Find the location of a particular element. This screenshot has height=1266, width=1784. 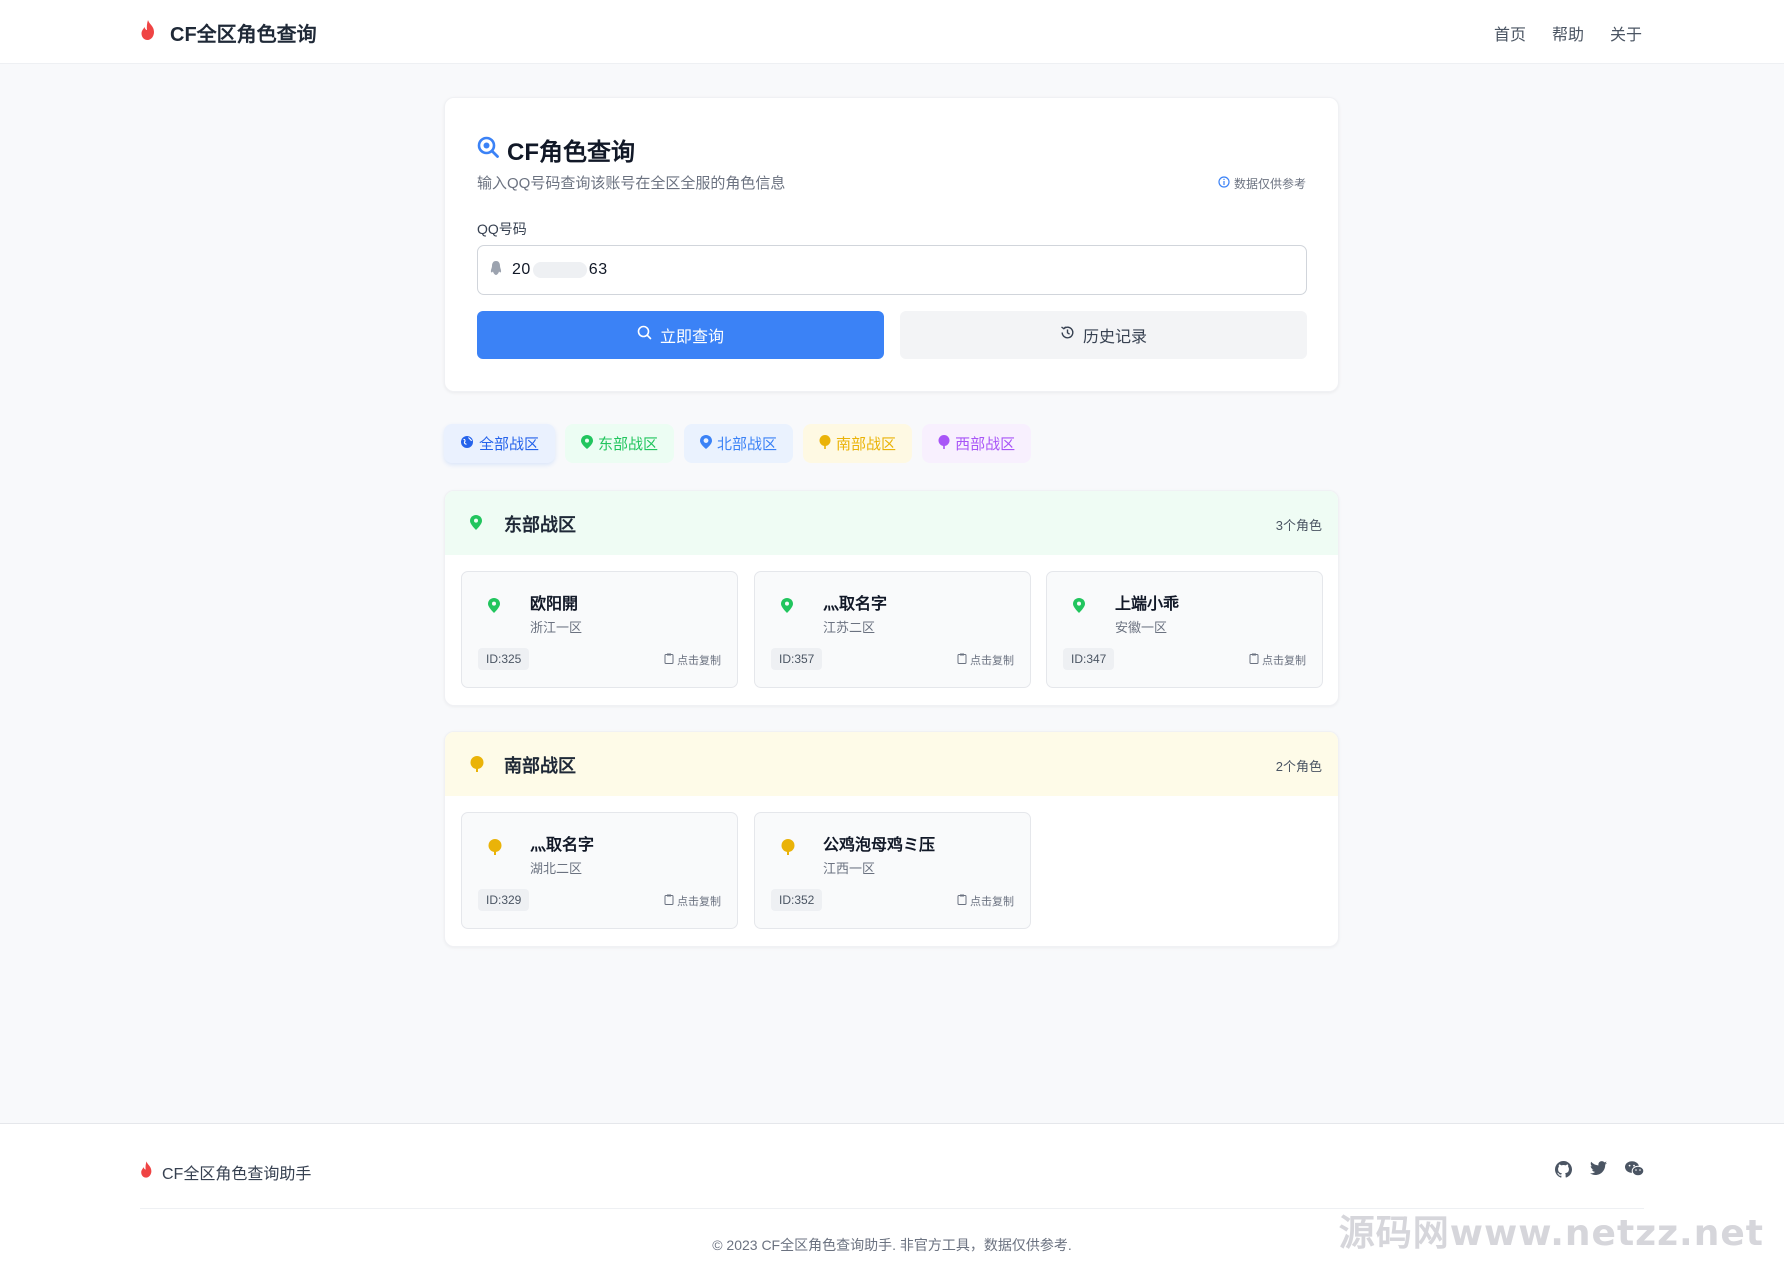

role-server: 江苏二区 is located at coordinates (849, 627).